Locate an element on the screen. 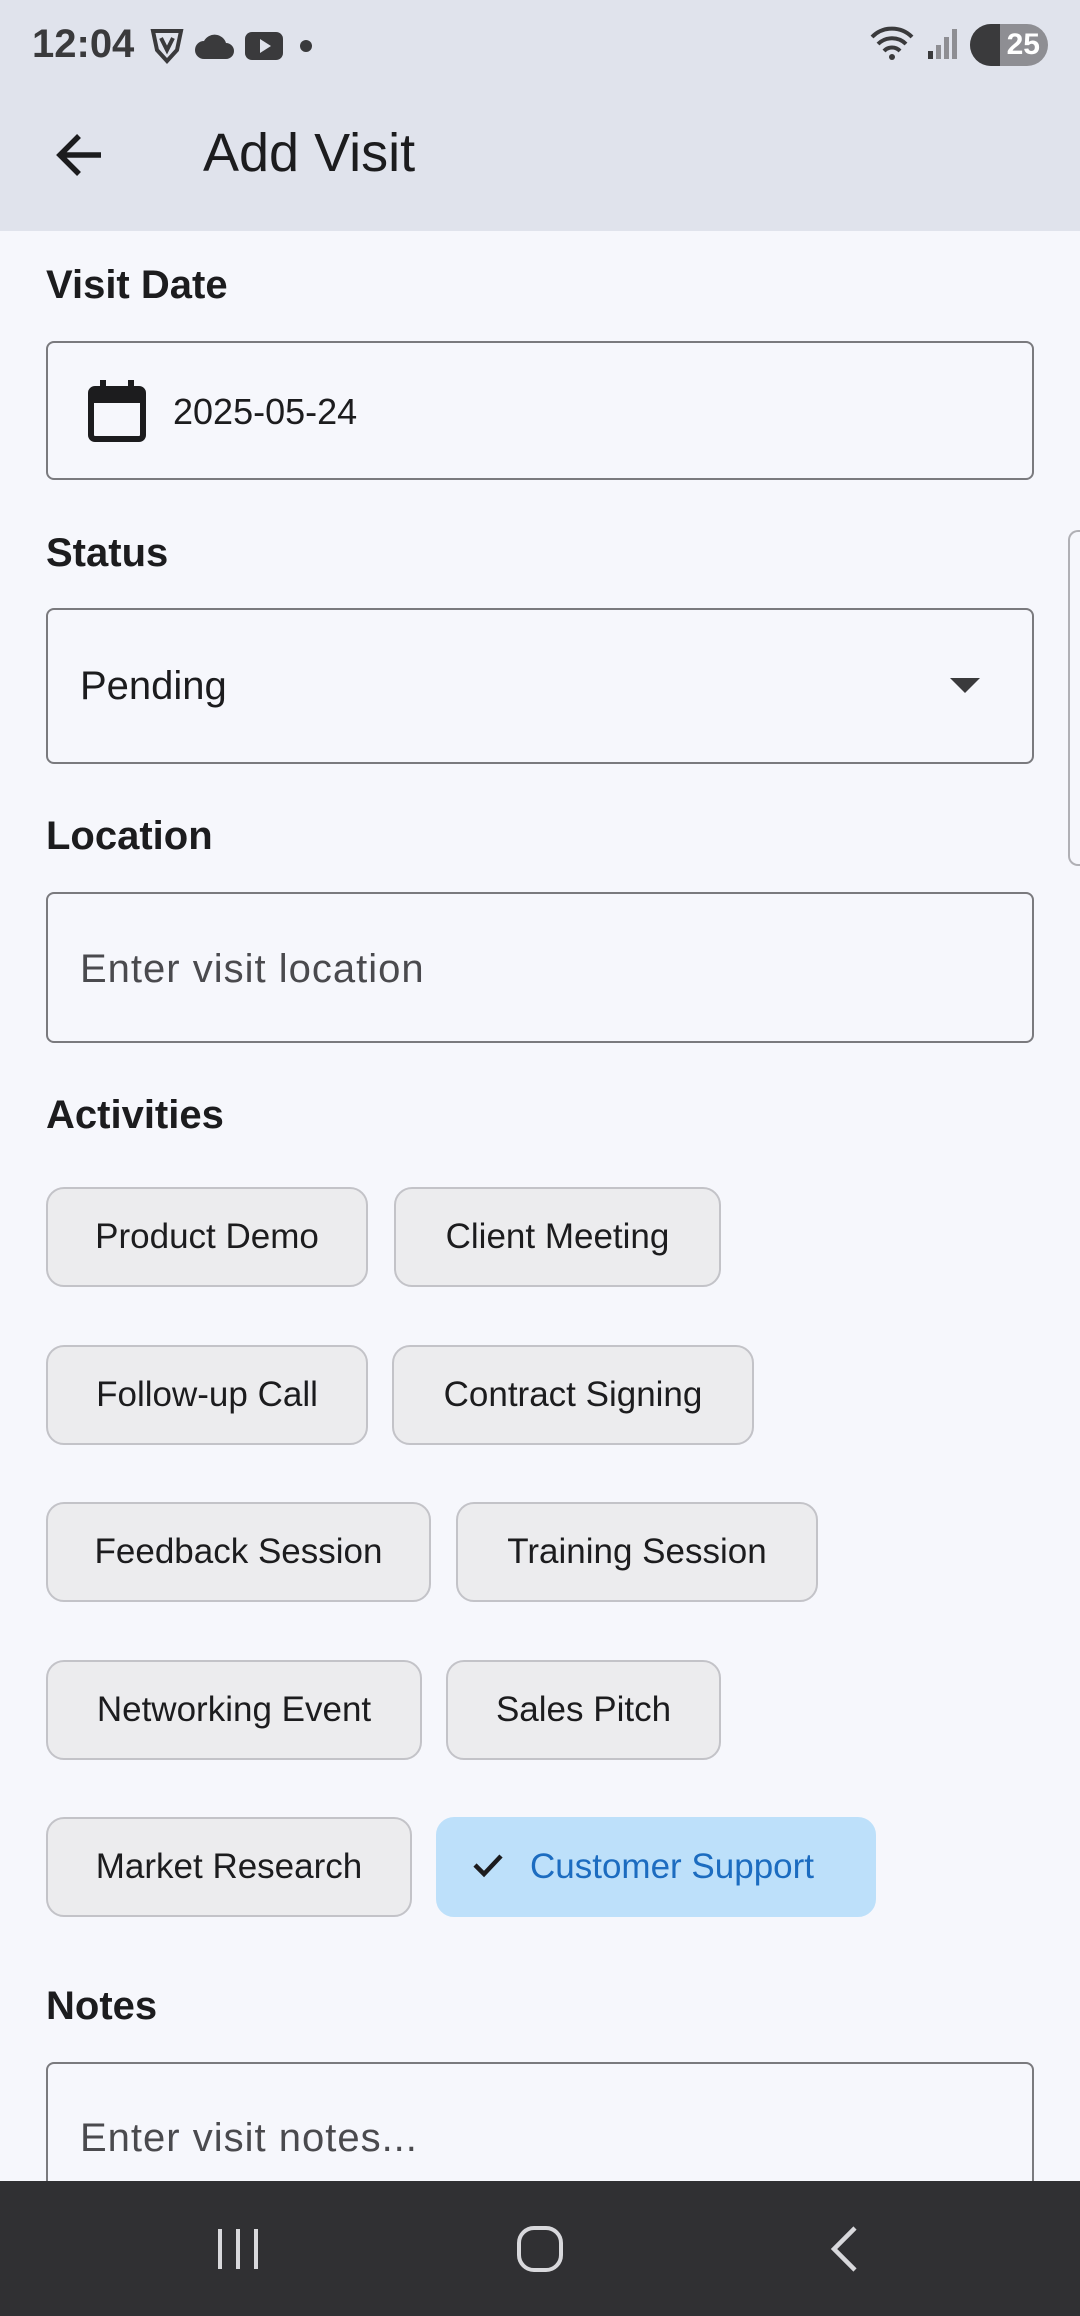 The width and height of the screenshot is (1080, 2316). chip-label: Feedback Session is located at coordinates (238, 1551).